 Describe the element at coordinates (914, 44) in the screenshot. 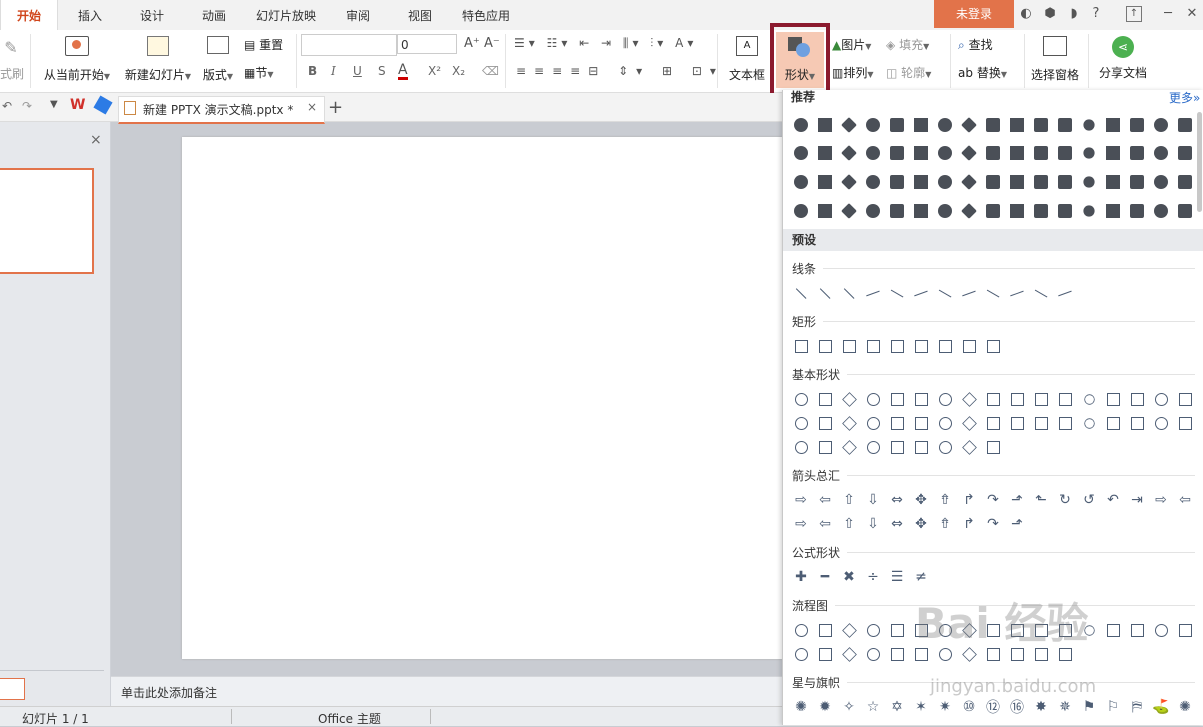

I see `fill-button: ◈ 填充▼` at that location.